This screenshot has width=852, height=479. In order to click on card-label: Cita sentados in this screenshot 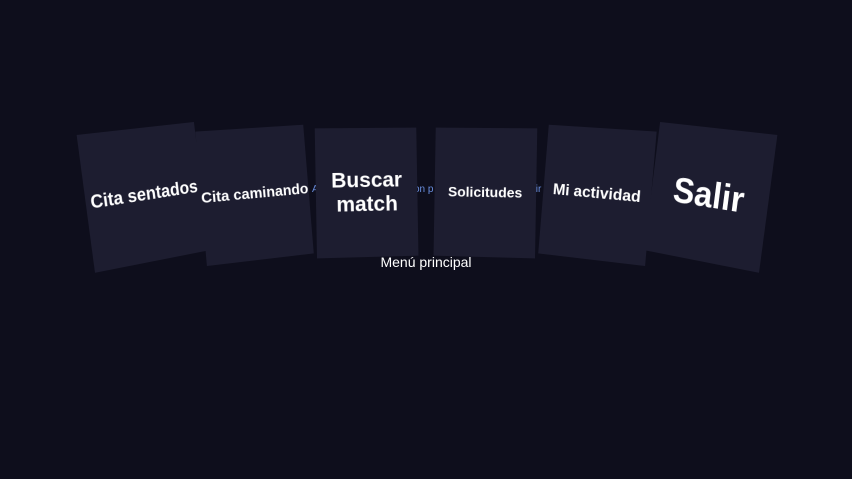, I will do `click(144, 194)`.